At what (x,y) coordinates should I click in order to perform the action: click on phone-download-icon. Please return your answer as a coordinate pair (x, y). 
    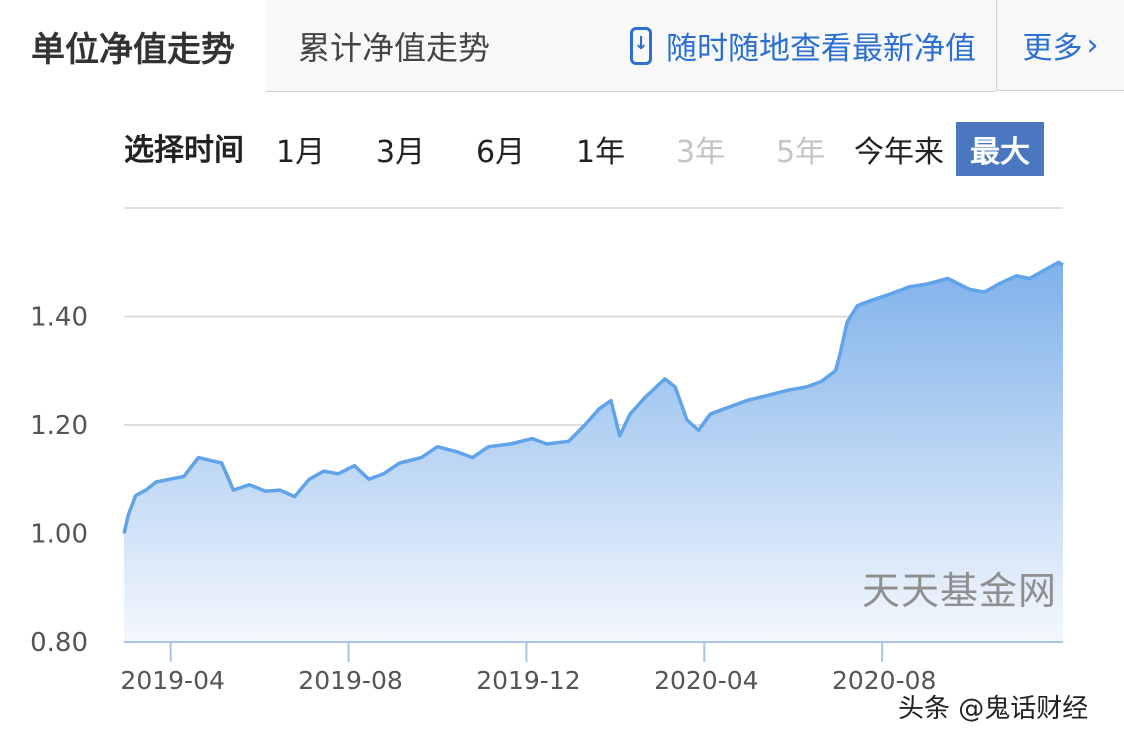
    Looking at the image, I should click on (641, 45).